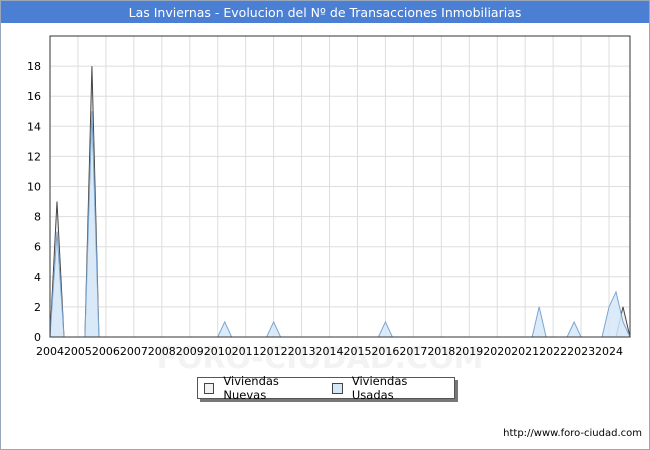 Image resolution: width=650 pixels, height=450 pixels. I want to click on y-tick-label-3: 6, so click(37, 247).